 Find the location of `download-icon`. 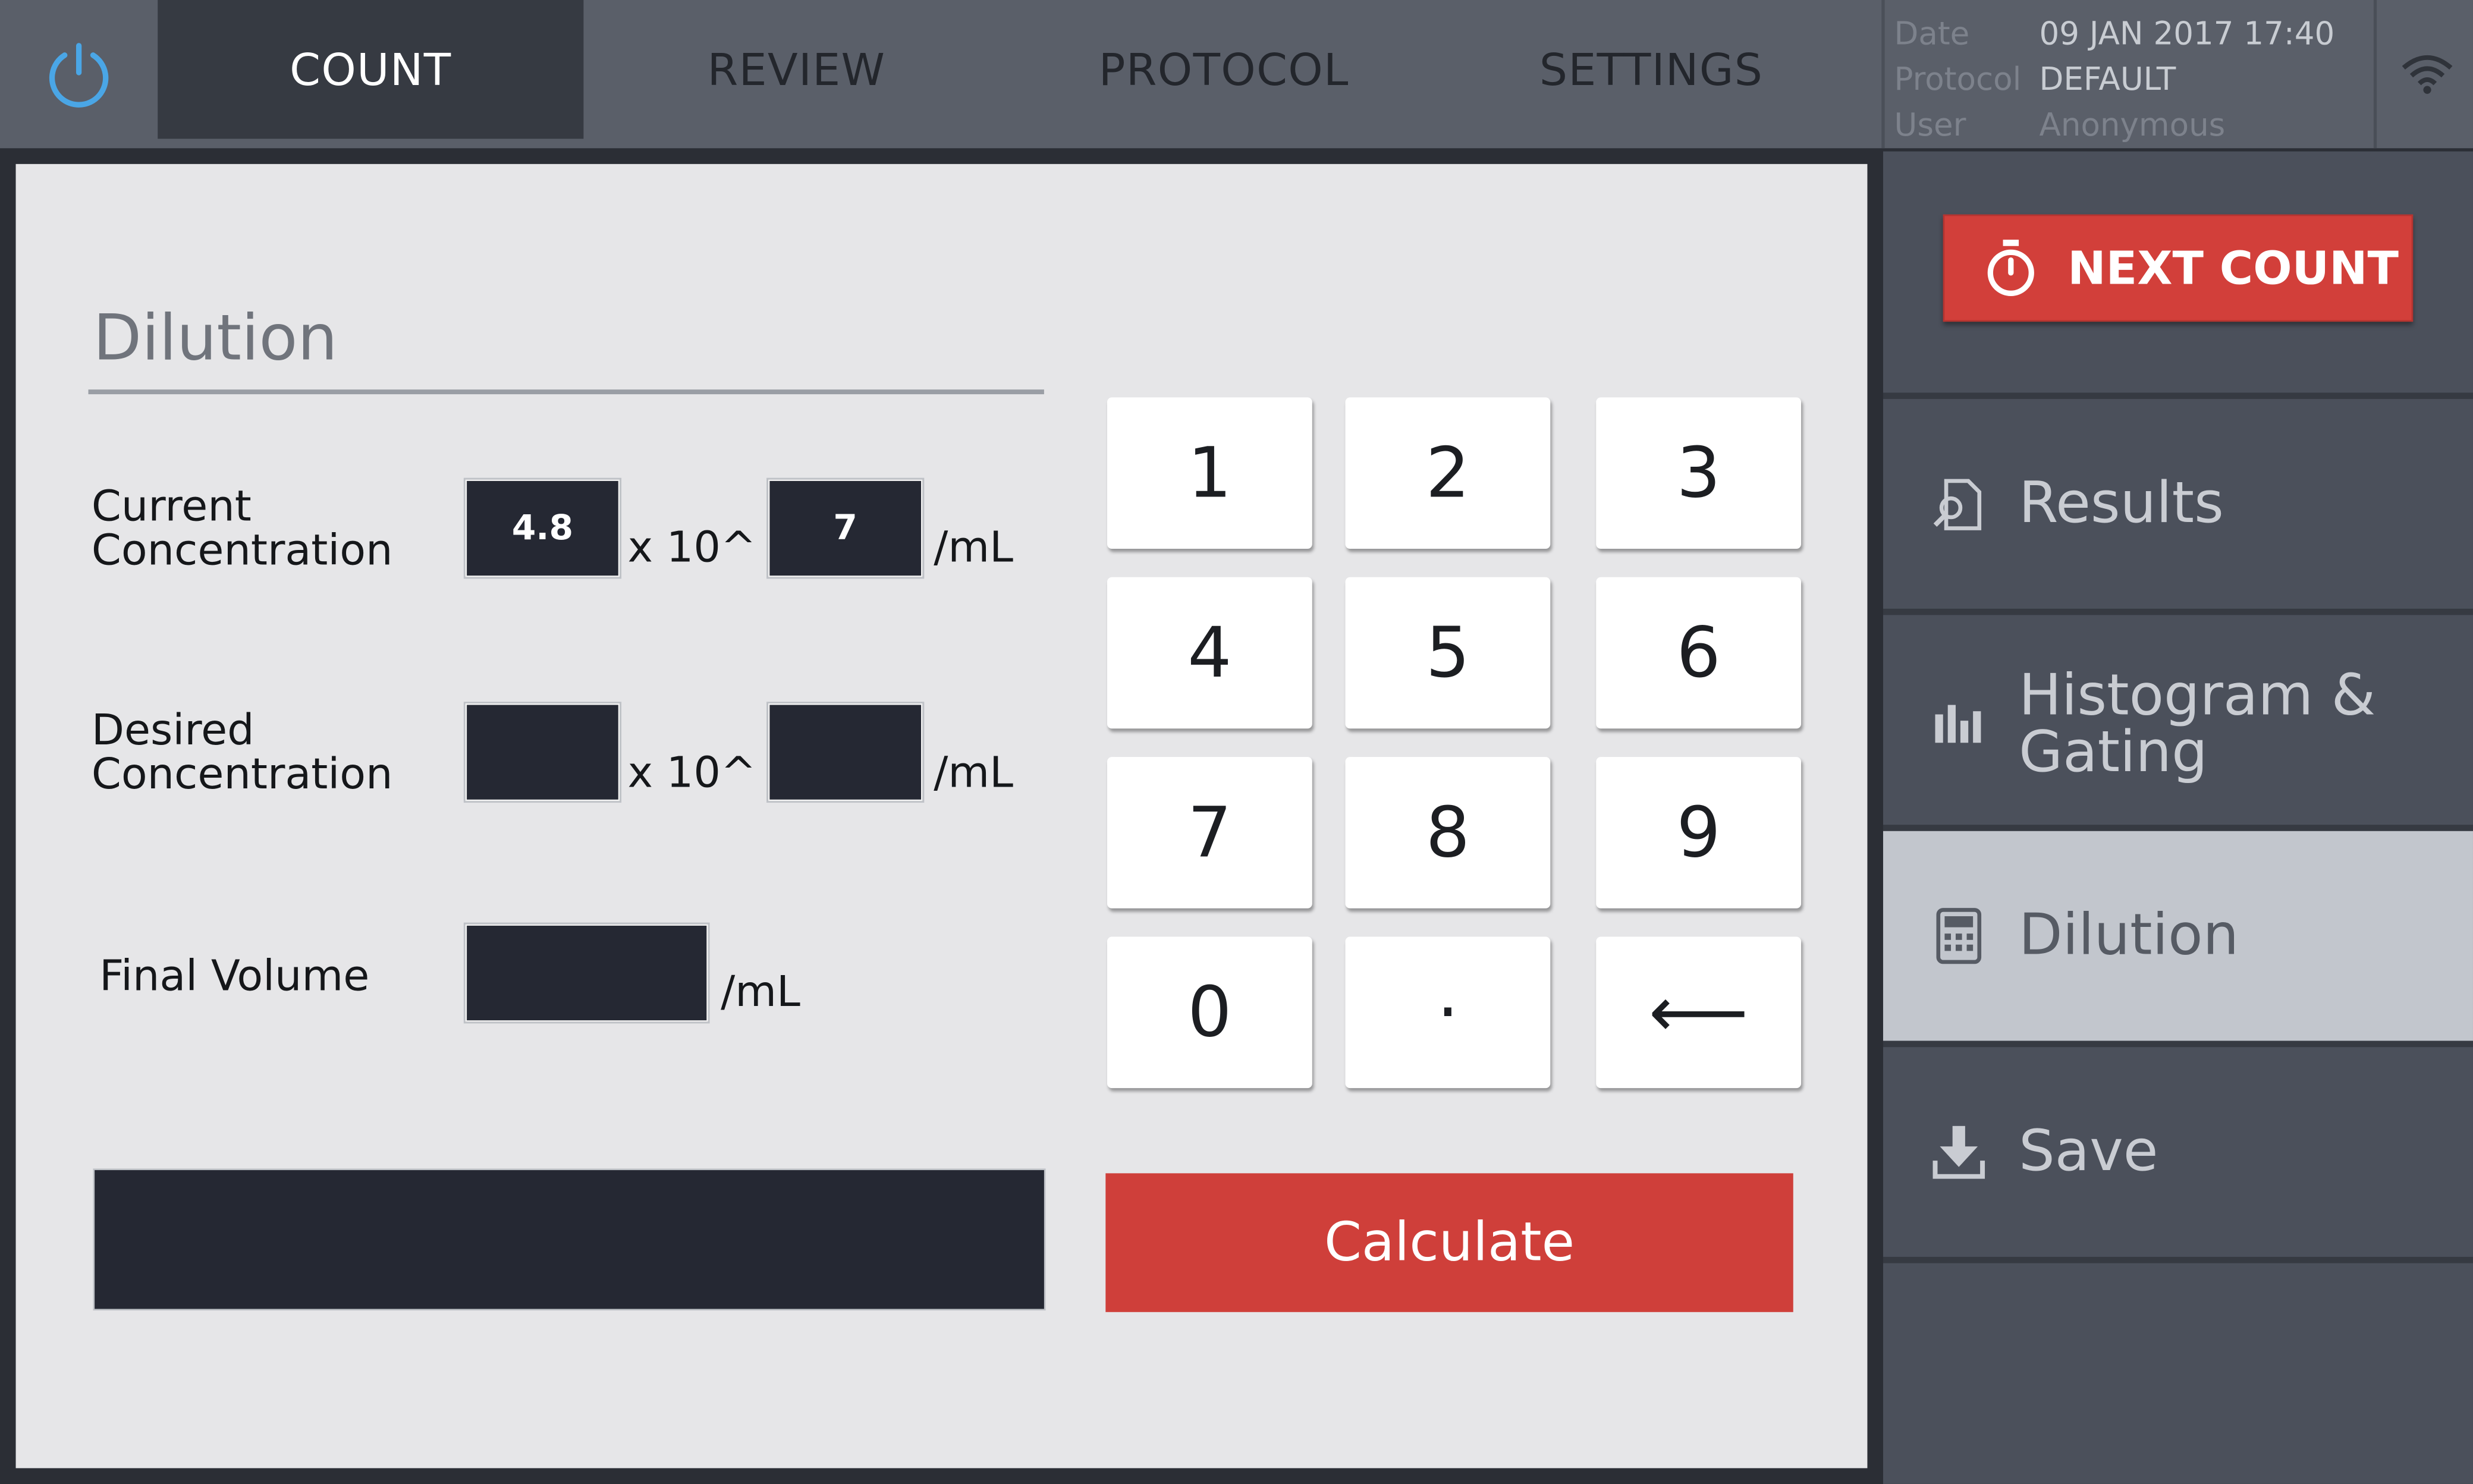

download-icon is located at coordinates (1959, 1152).